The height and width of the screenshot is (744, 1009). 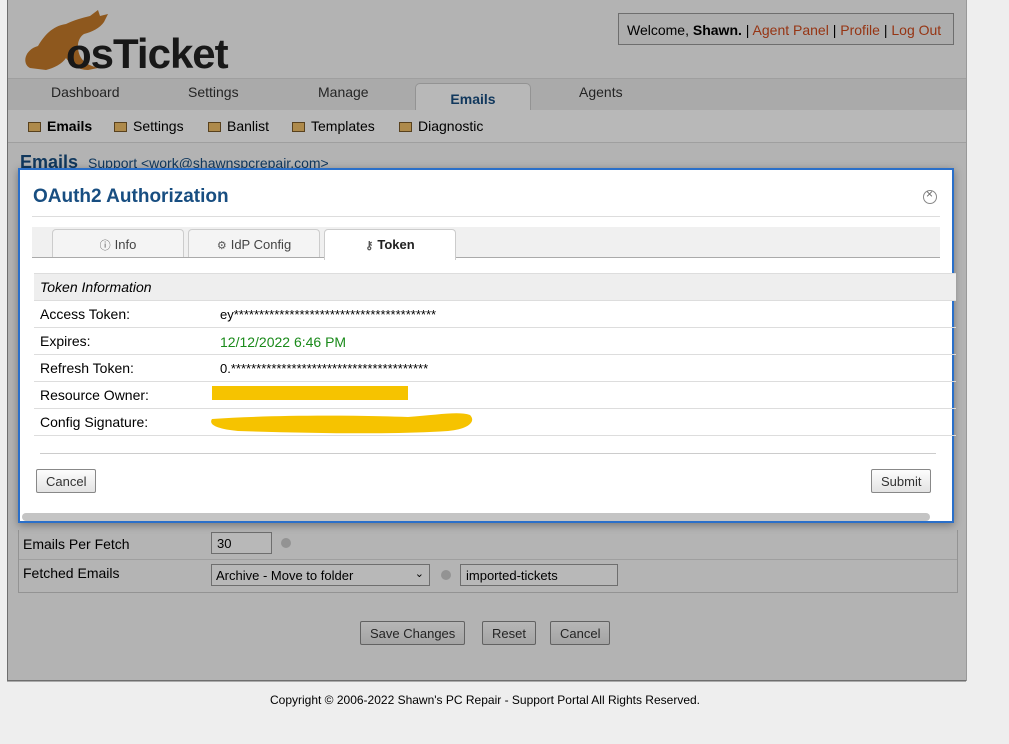 I want to click on tab-info: ⓘ Info, so click(x=118, y=243).